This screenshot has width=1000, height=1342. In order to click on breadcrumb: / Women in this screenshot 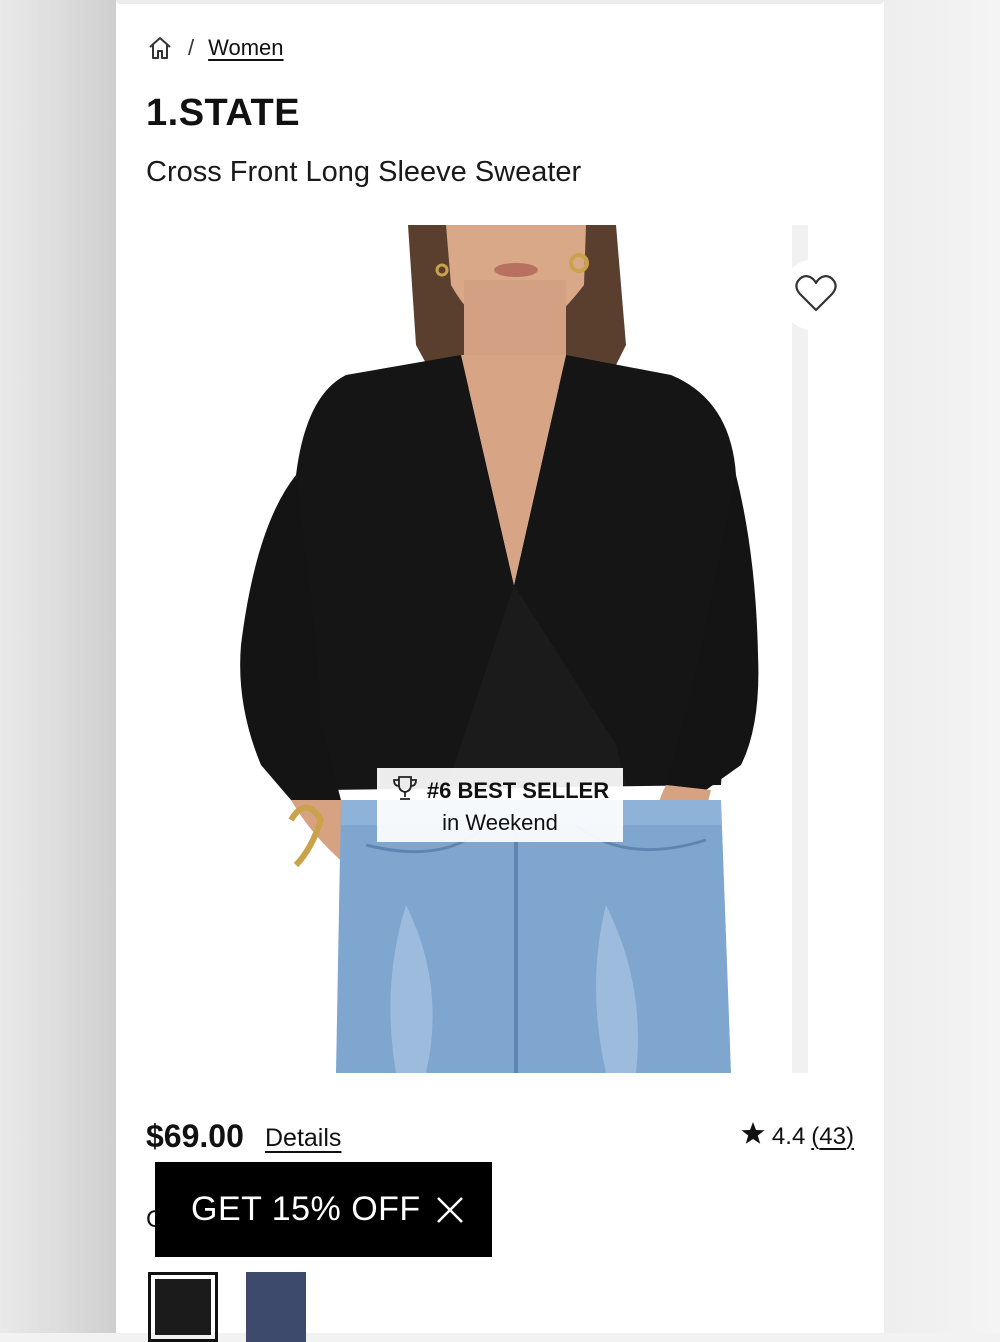, I will do `click(215, 48)`.